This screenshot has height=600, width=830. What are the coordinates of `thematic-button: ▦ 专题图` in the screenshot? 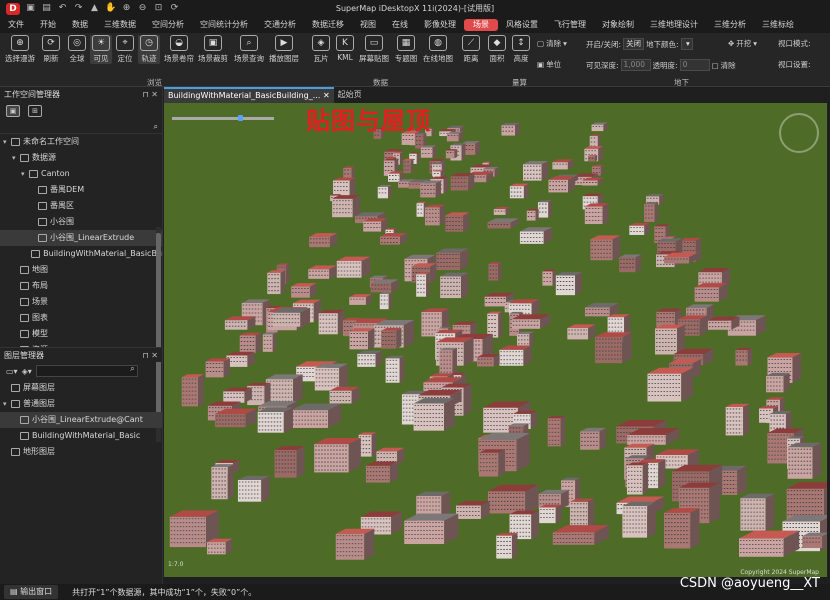 It's located at (406, 49).